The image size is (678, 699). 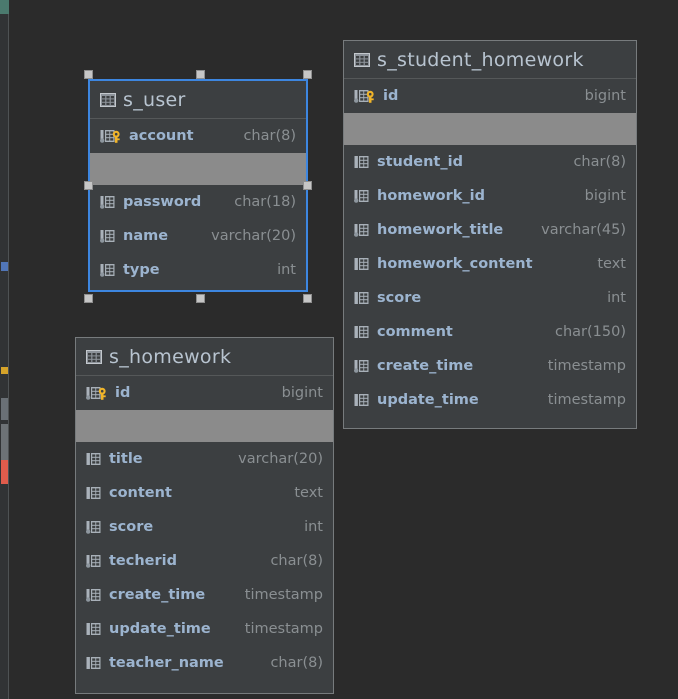 I want to click on table-header-s_homework: s_homework, so click(x=204, y=357).